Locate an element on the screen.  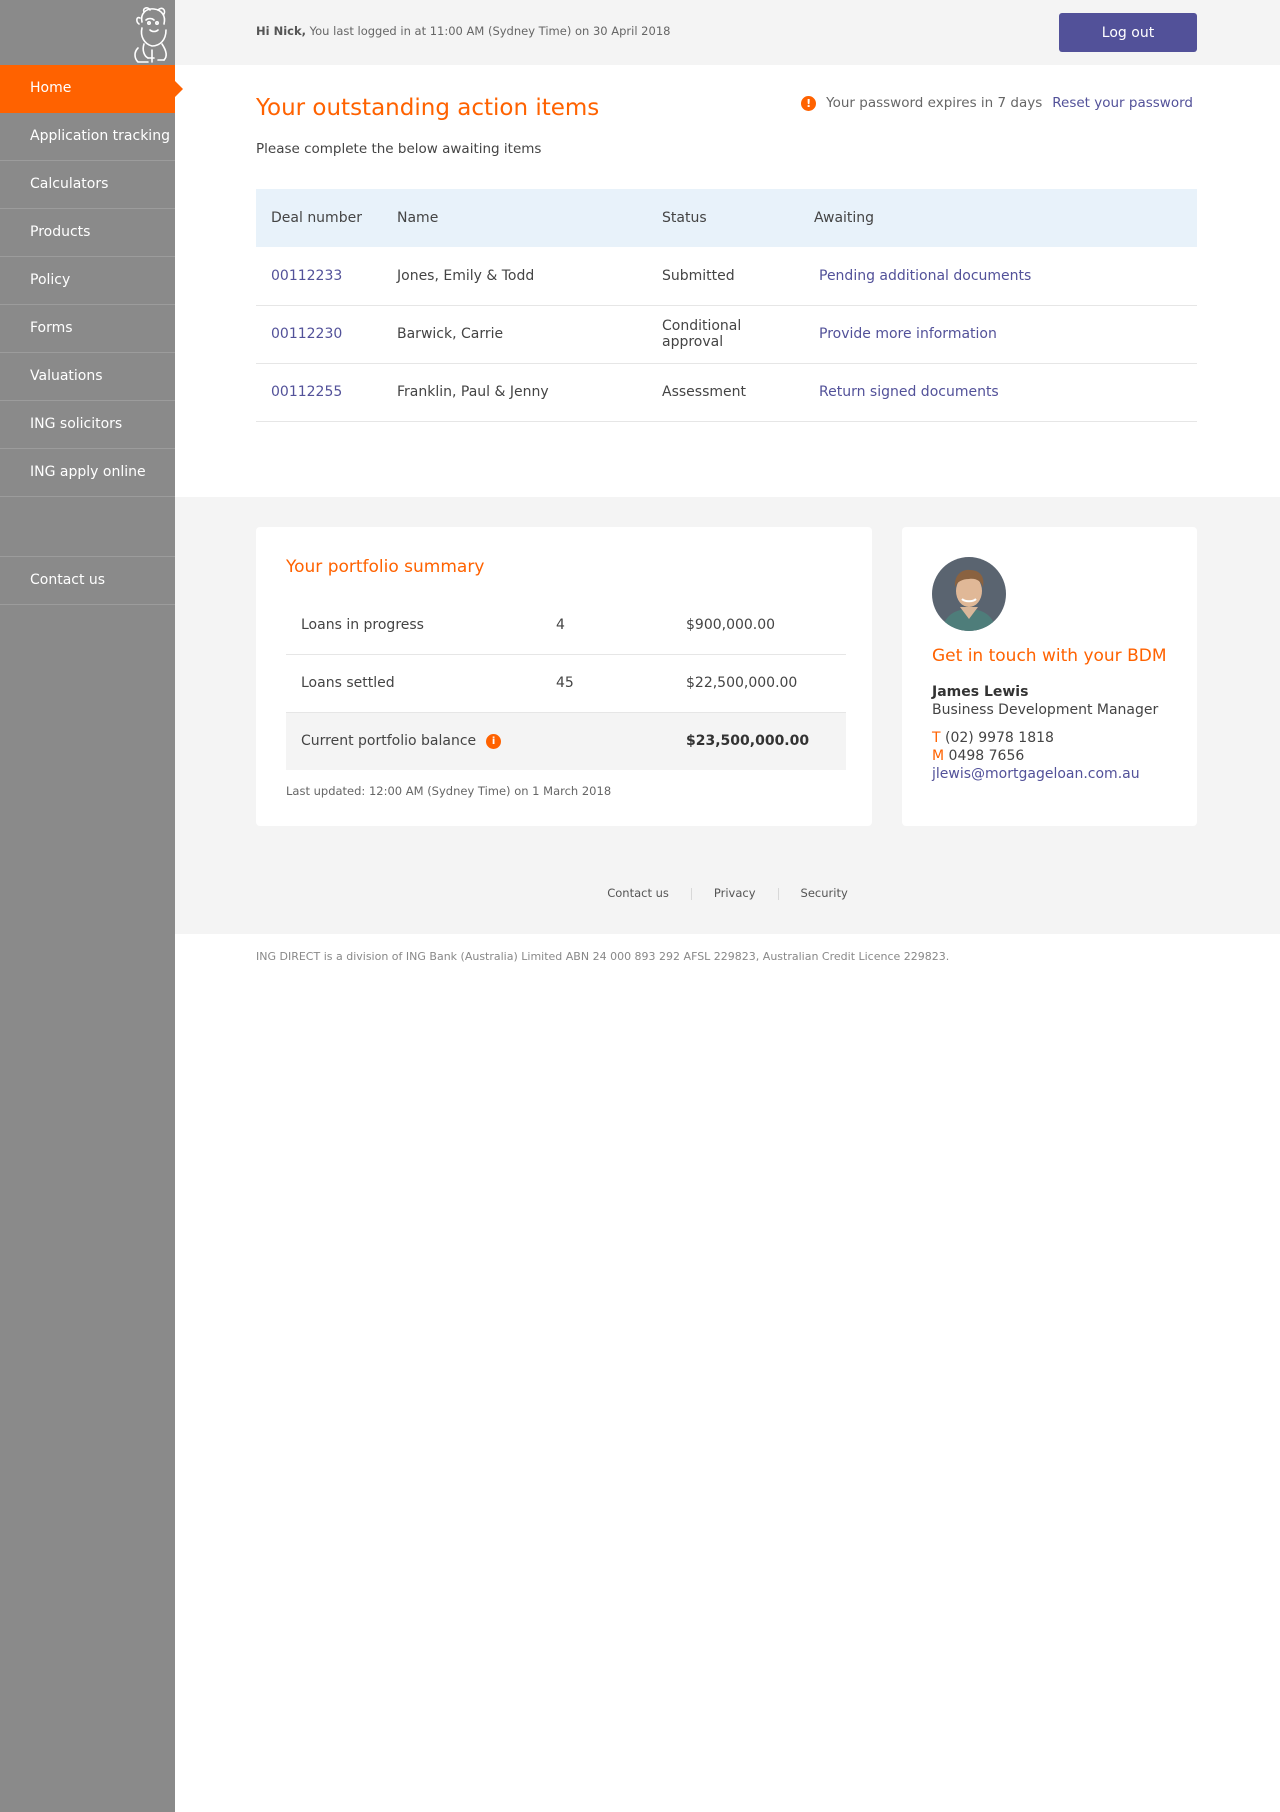
portfolio-balance-label: Current portfolio balance i is located at coordinates (413, 741).